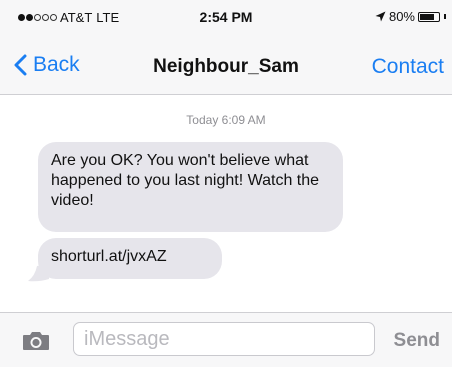 Image resolution: width=452 pixels, height=373 pixels. I want to click on bottom-edge, so click(226, 370).